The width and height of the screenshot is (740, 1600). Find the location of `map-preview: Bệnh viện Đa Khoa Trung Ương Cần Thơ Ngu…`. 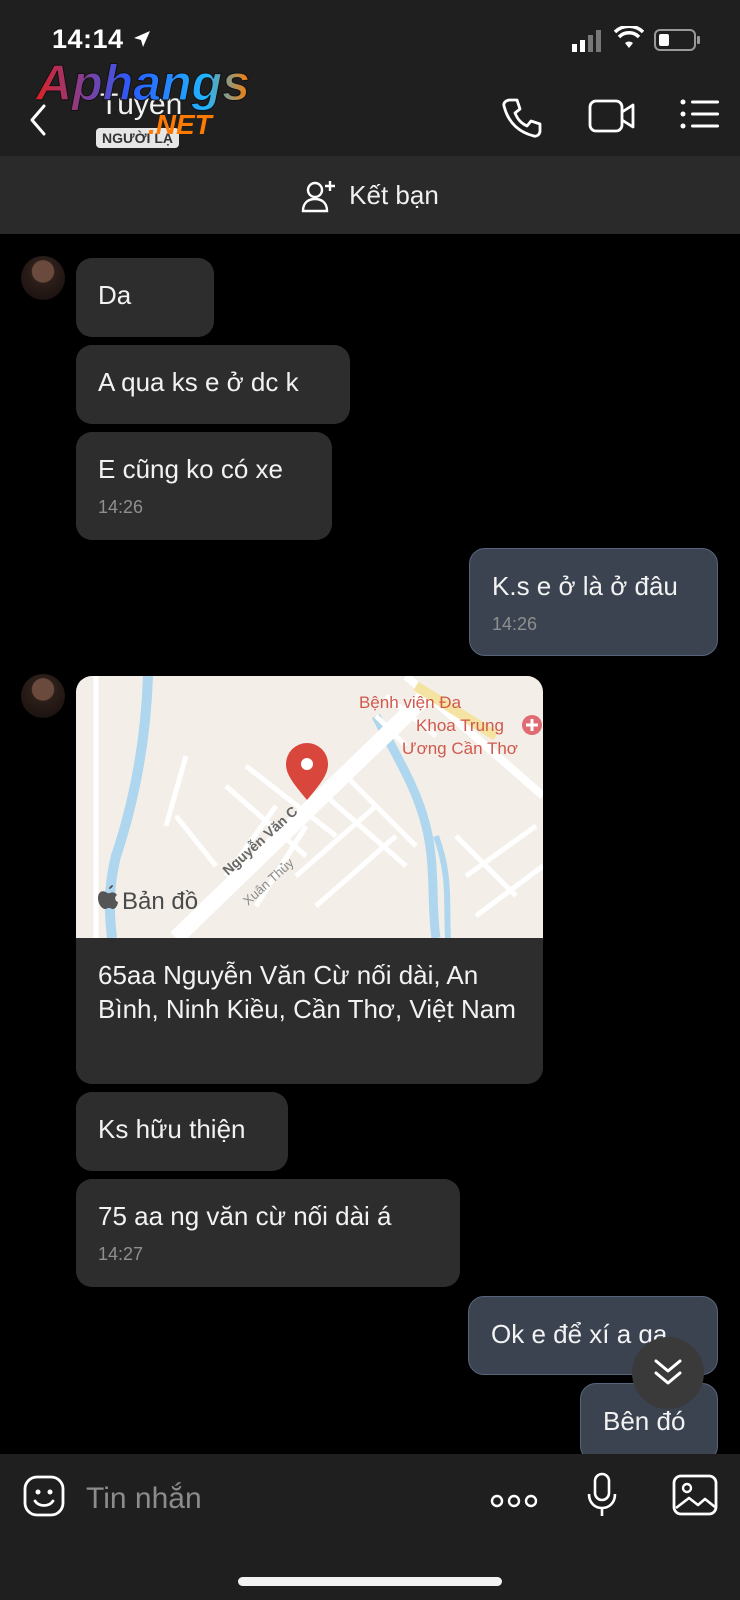

map-preview: Bệnh viện Đa Khoa Trung Ương Cần Thơ Ngu… is located at coordinates (309, 807).